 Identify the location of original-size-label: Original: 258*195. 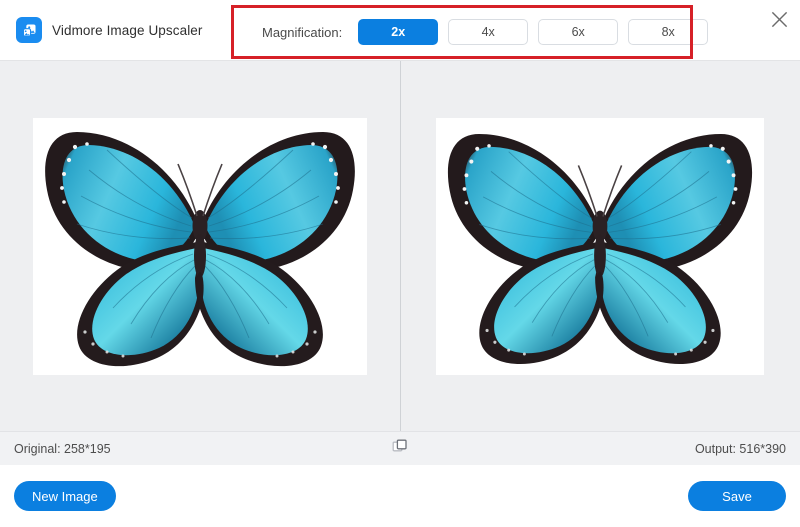
(62, 448).